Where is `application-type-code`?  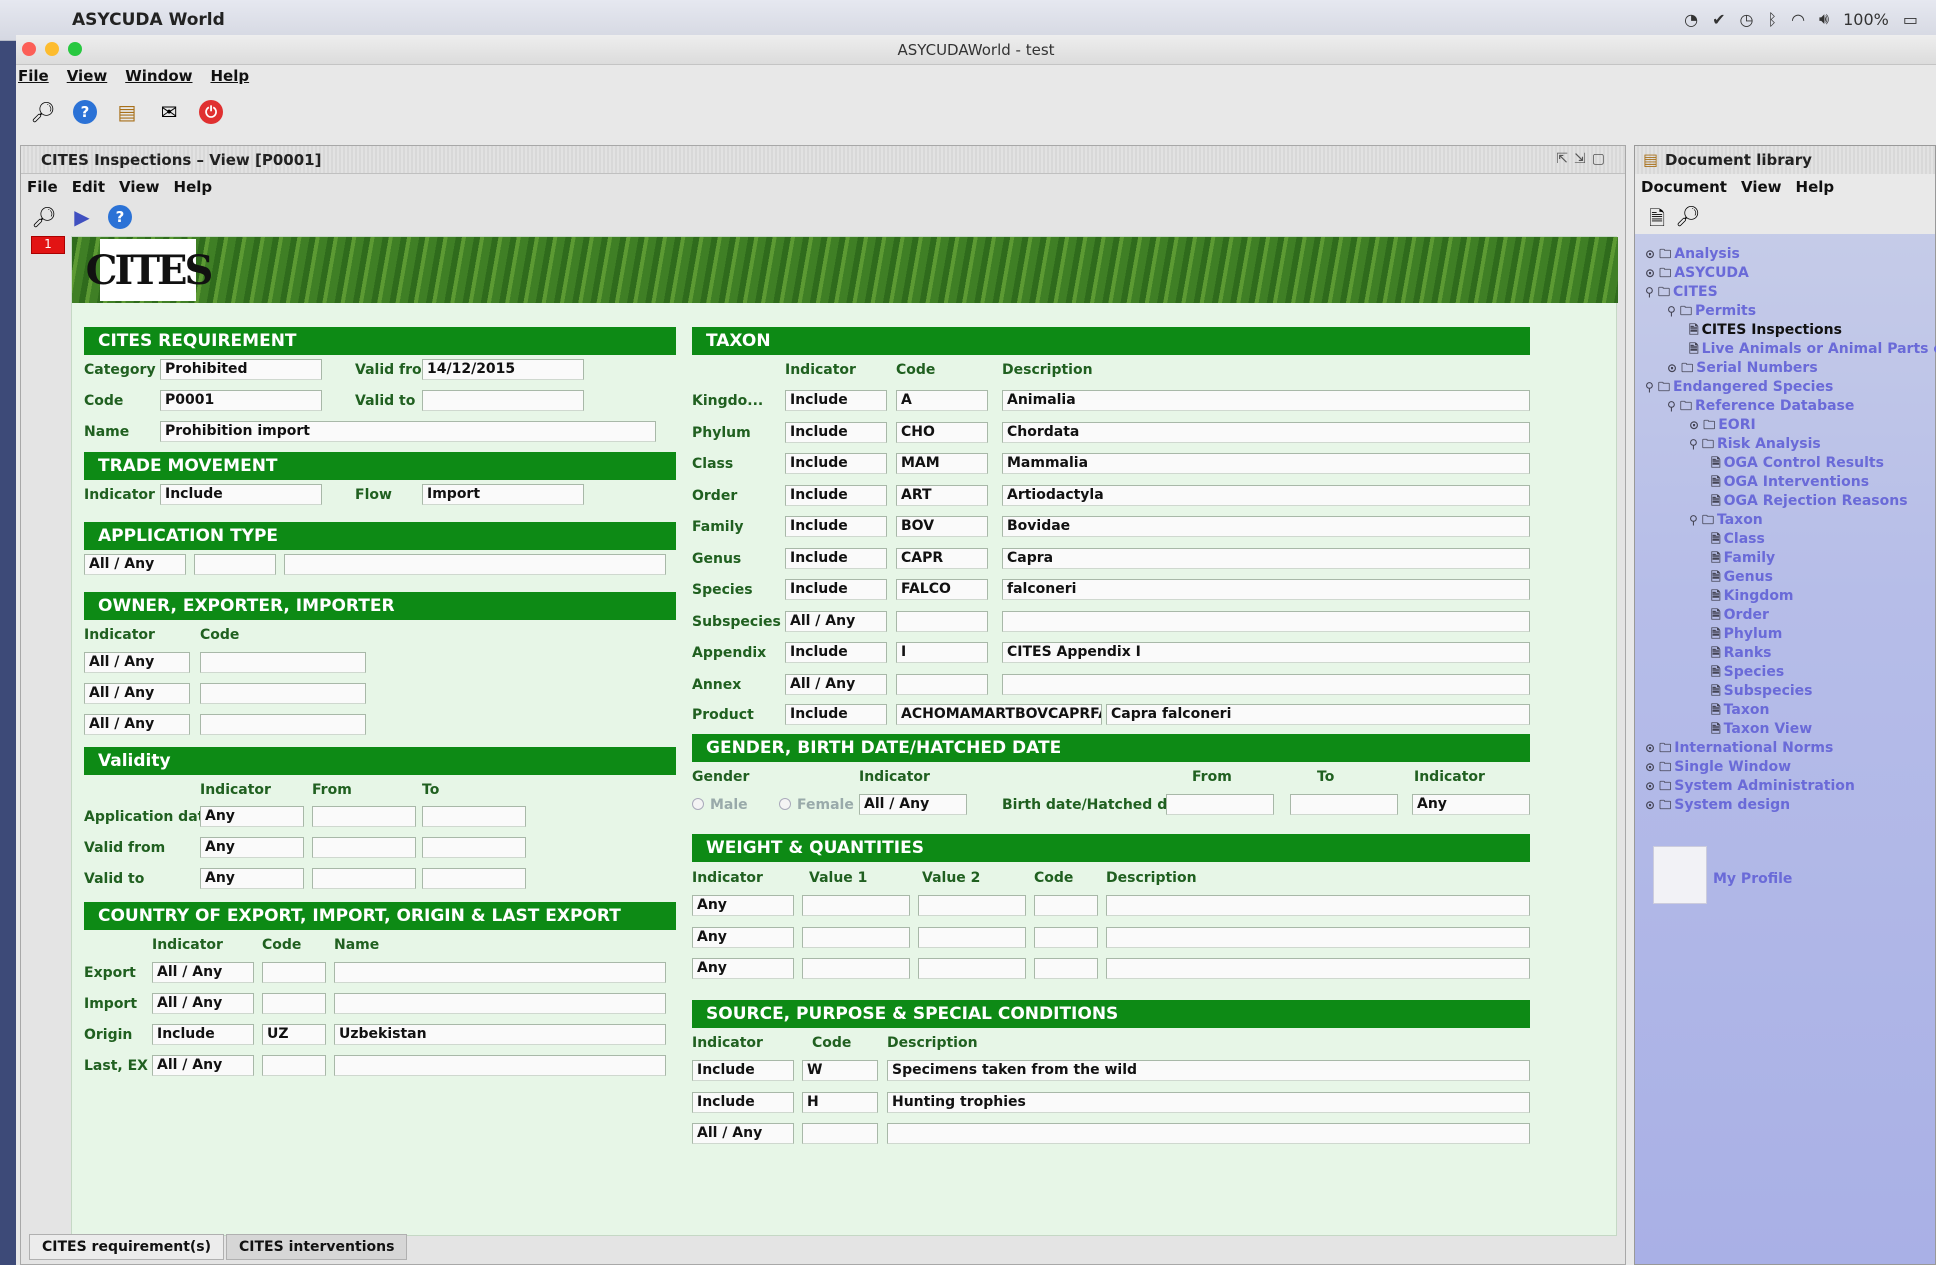
application-type-code is located at coordinates (235, 564).